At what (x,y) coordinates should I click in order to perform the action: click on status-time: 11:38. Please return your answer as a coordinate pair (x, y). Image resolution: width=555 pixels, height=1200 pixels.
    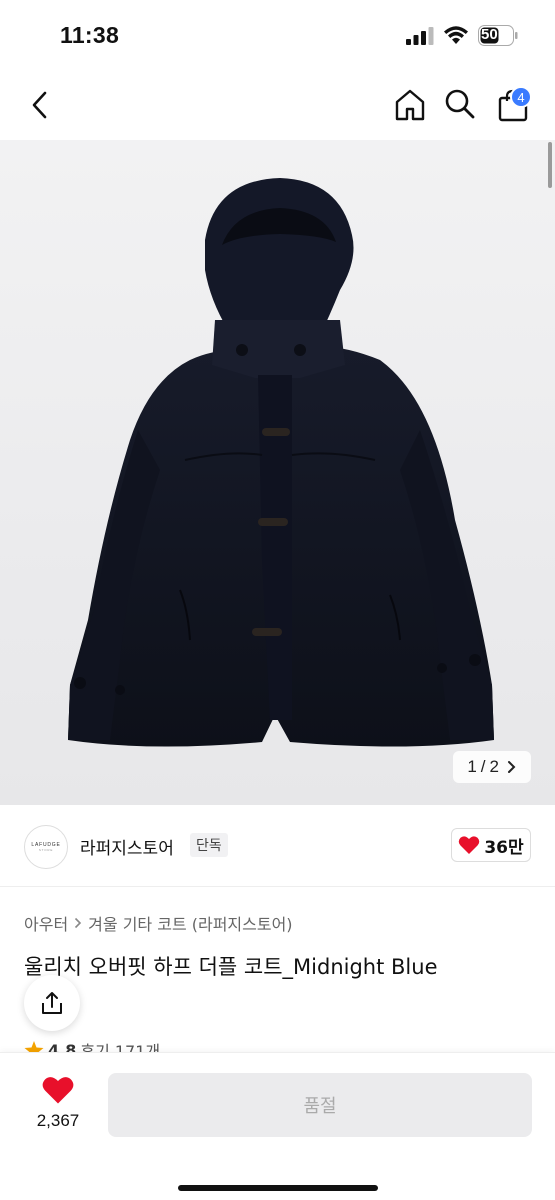
    Looking at the image, I should click on (90, 35).